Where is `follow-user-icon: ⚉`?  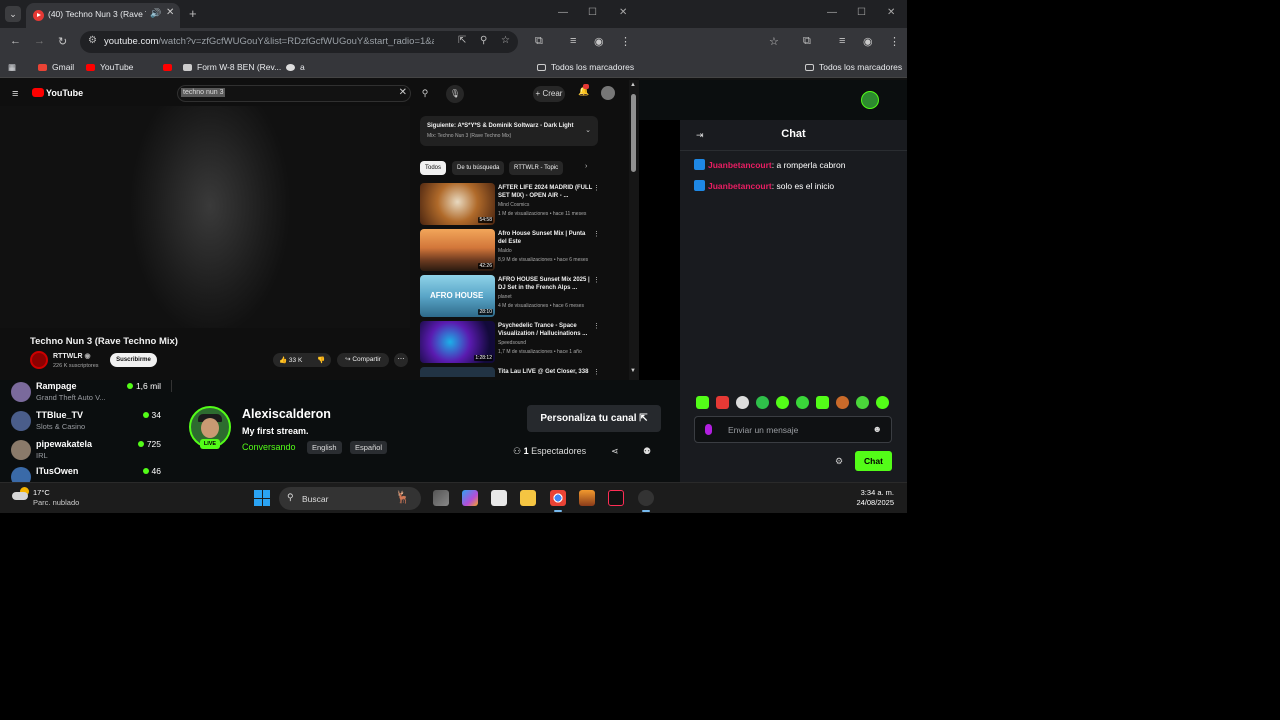
follow-user-icon: ⚉ is located at coordinates (647, 451).